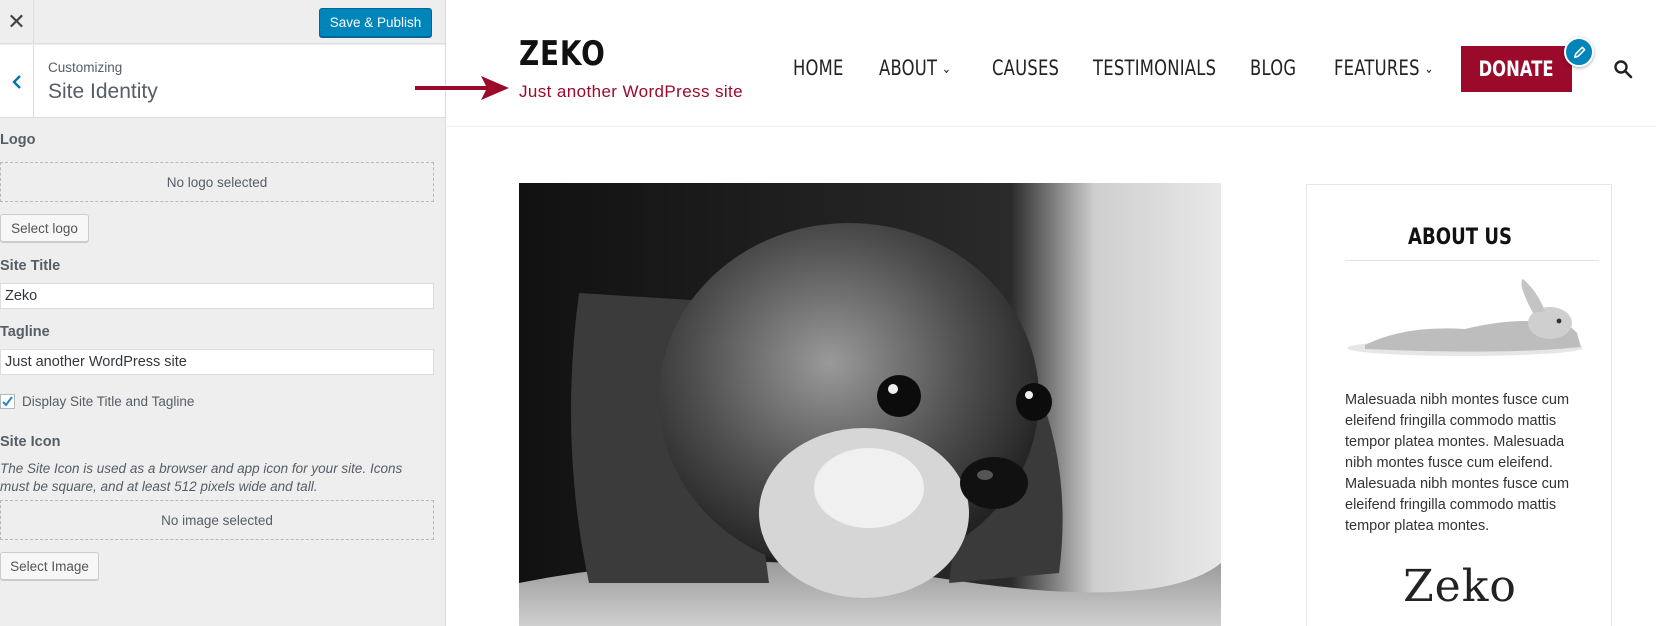  I want to click on display-title-tagline-checkbox, so click(7, 401).